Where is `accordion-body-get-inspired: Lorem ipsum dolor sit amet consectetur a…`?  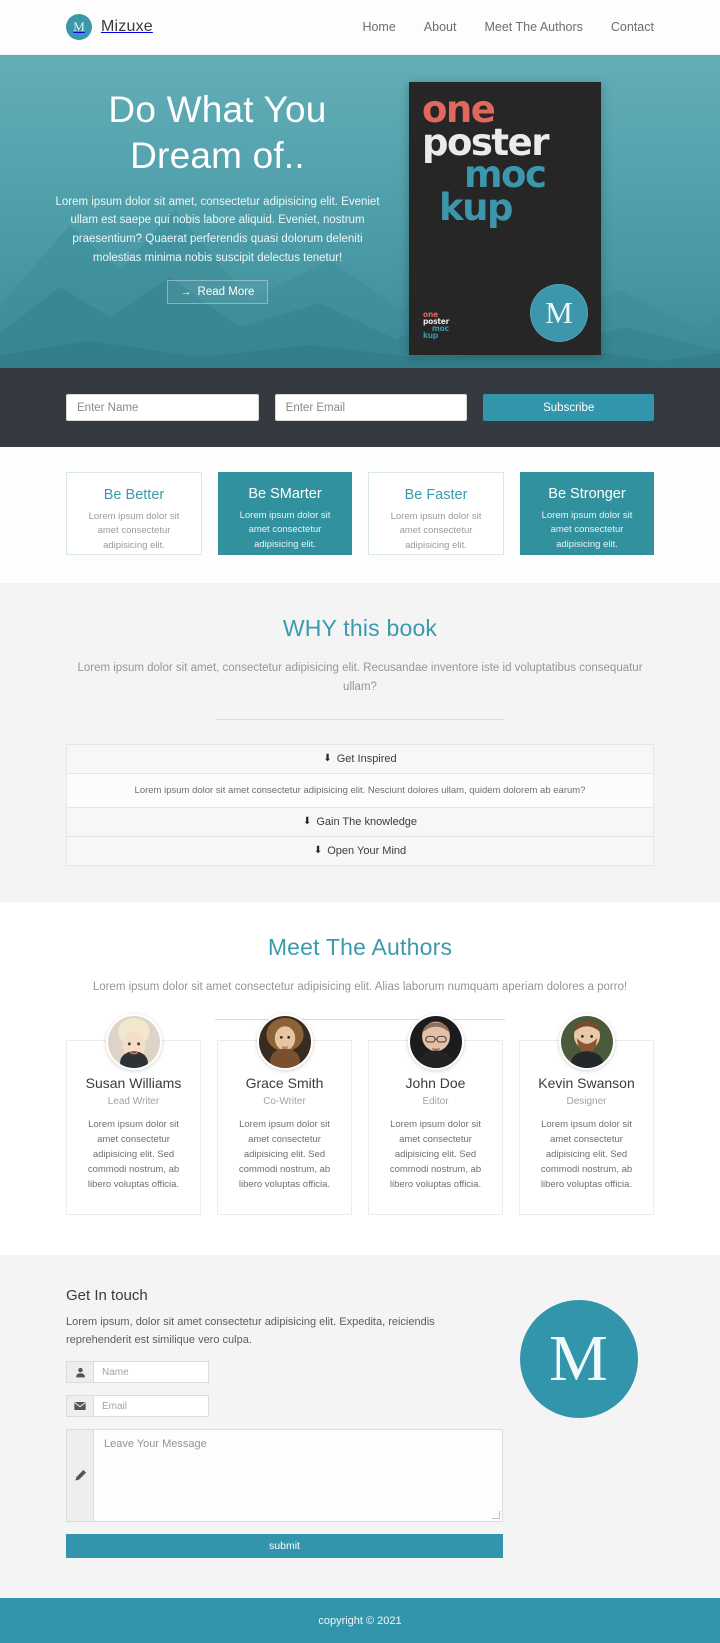 accordion-body-get-inspired: Lorem ipsum dolor sit amet consectetur a… is located at coordinates (360, 790).